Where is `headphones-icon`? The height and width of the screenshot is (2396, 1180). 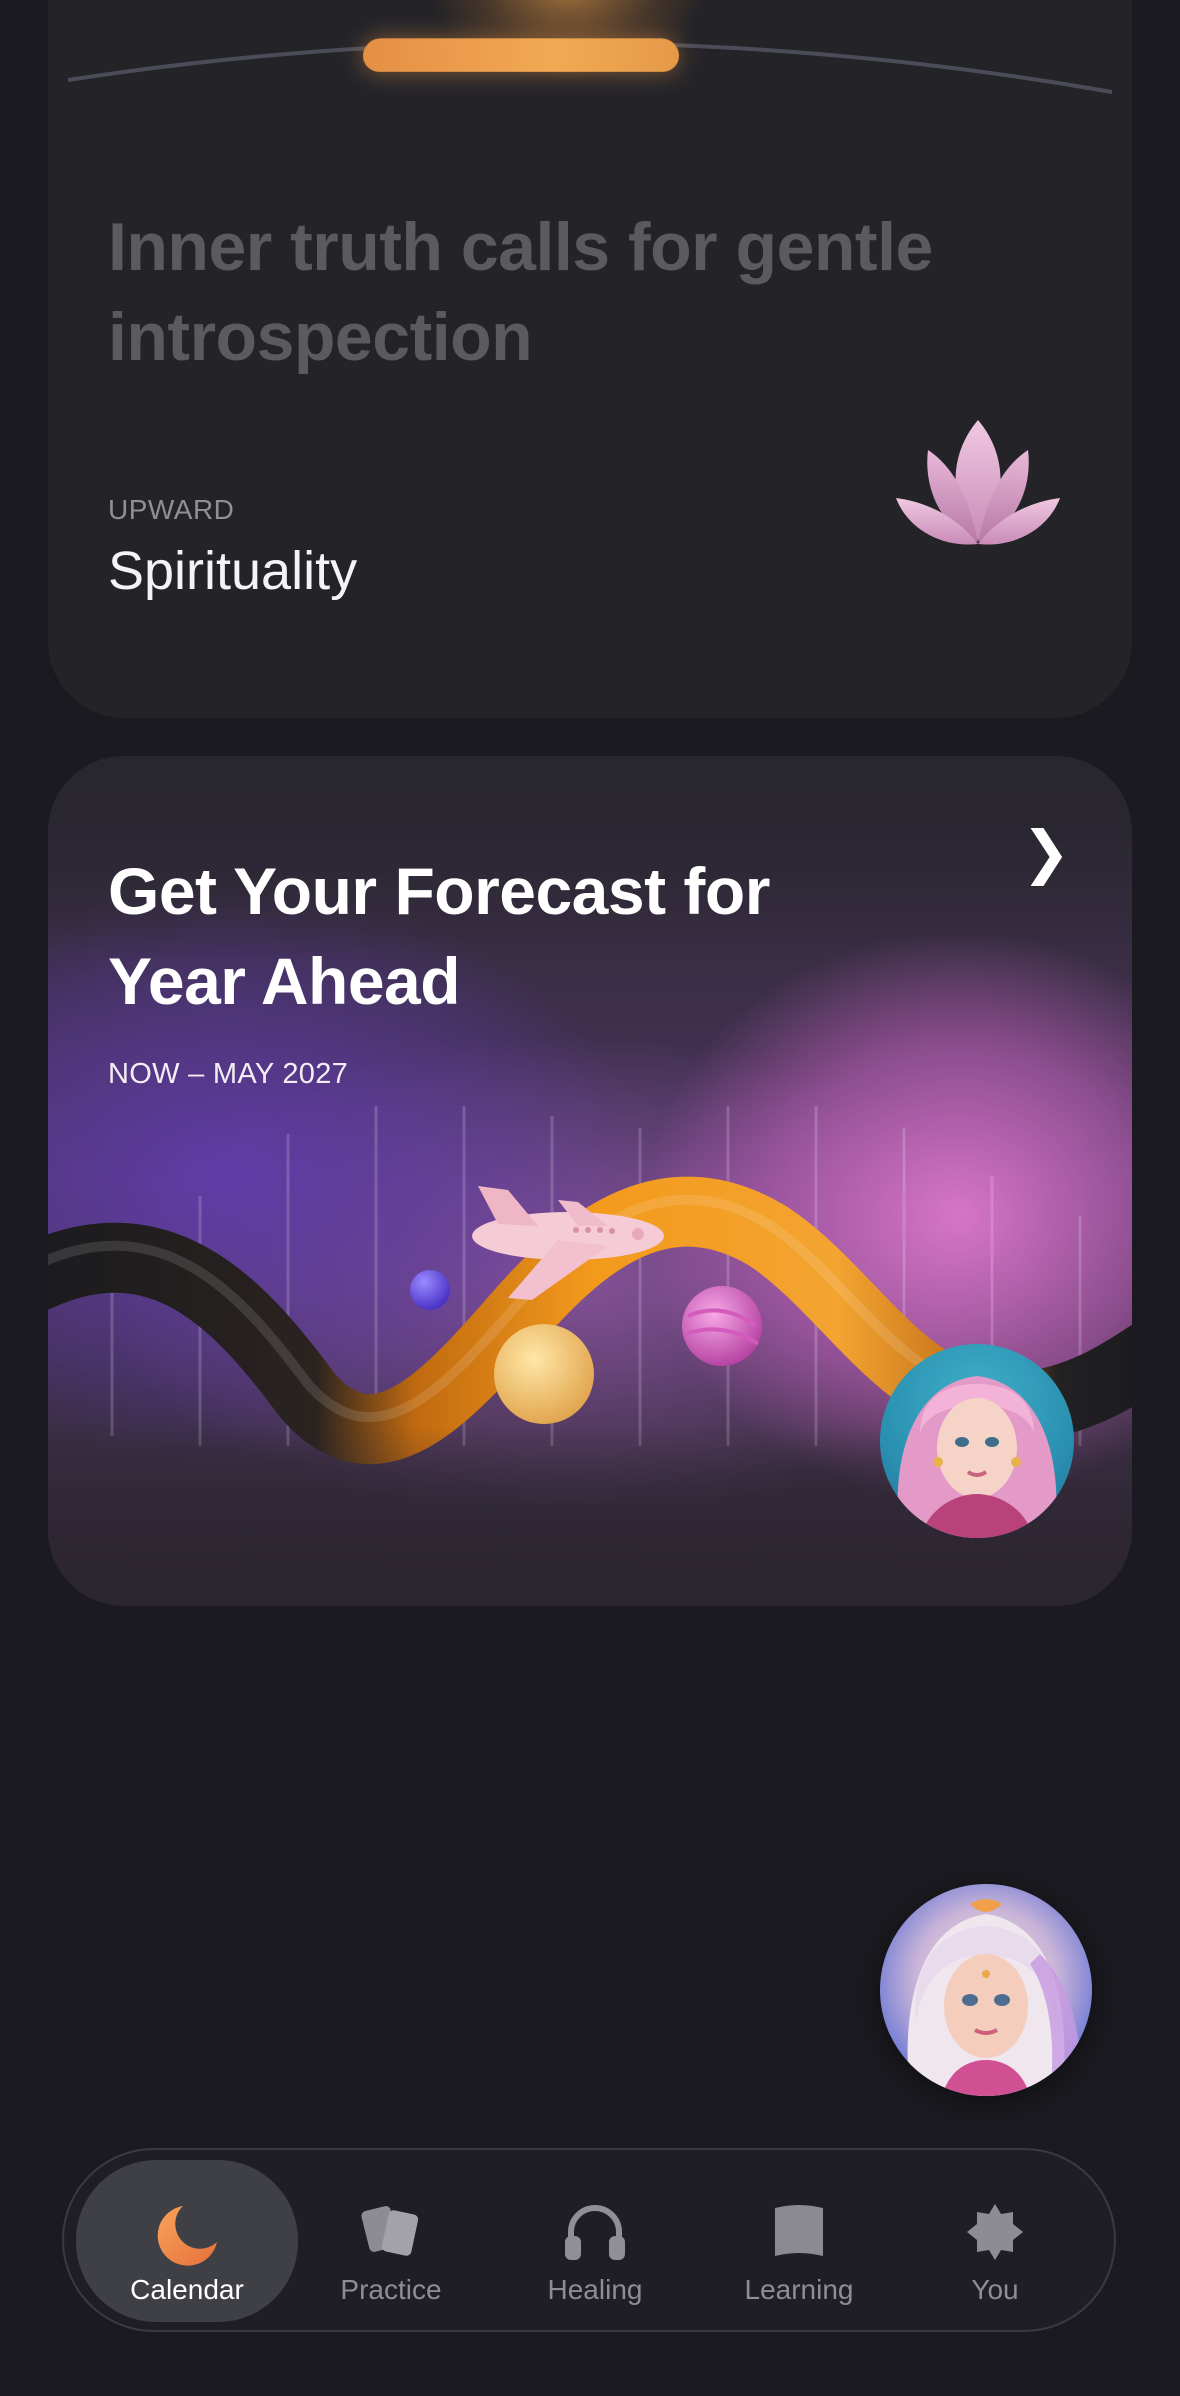
headphones-icon is located at coordinates (595, 2232).